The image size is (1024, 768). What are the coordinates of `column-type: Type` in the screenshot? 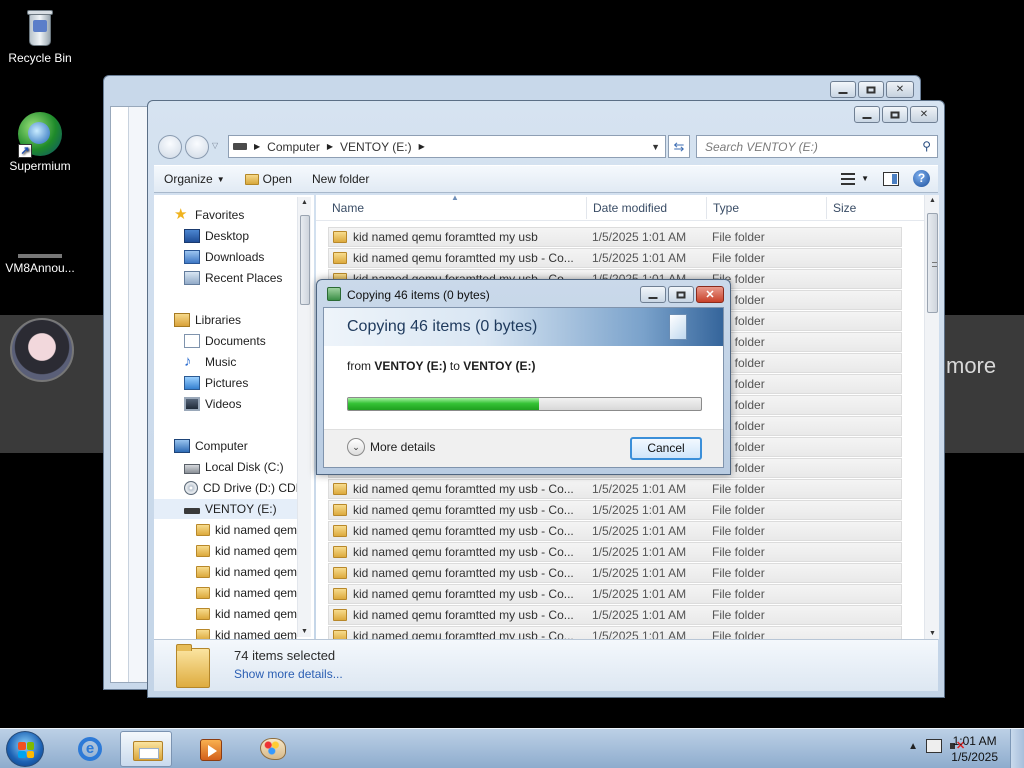 It's located at (726, 208).